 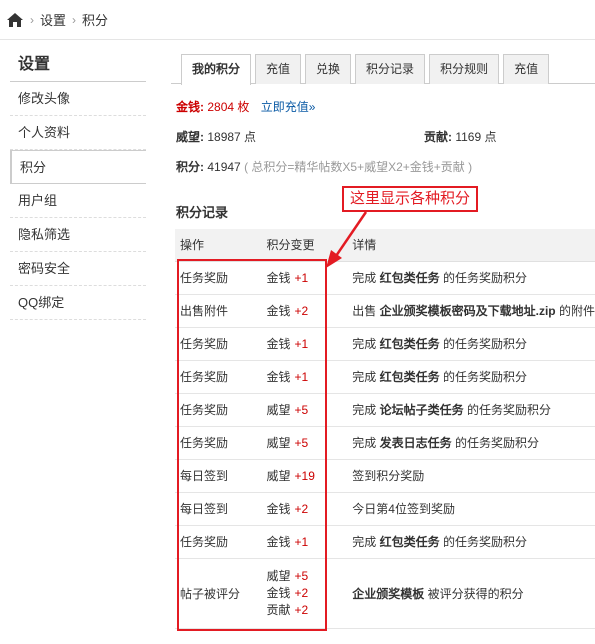 What do you see at coordinates (53, 19) in the screenshot?
I see `breadcrumb-settings: 设置` at bounding box center [53, 19].